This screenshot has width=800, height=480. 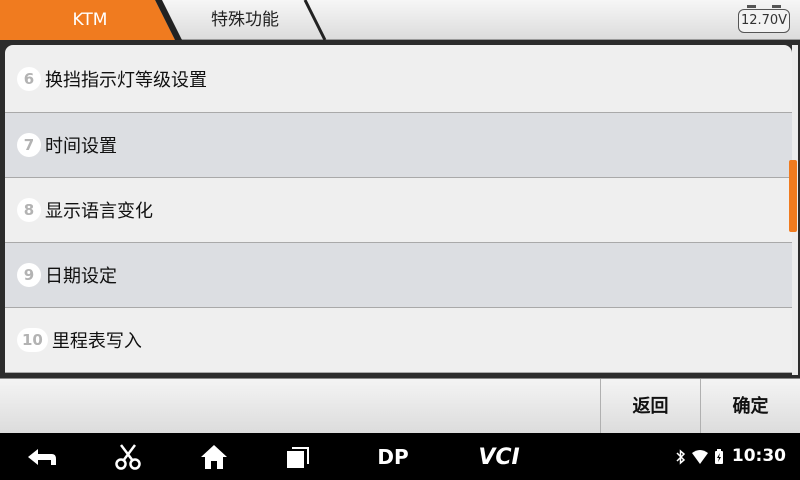 What do you see at coordinates (398, 340) in the screenshot?
I see `list-item-10: 10 里程表写入` at bounding box center [398, 340].